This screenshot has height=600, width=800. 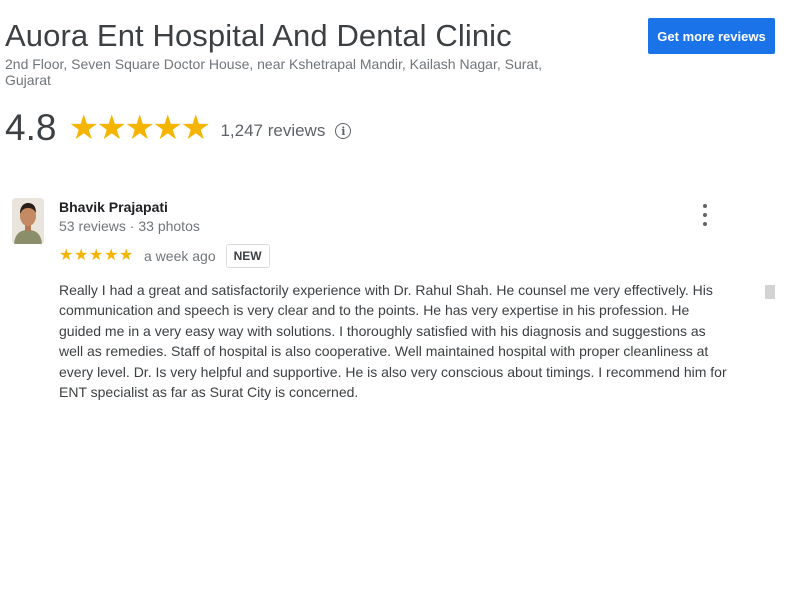 I want to click on review-rating-row: ★ ★ ★ ★ ★ a week ago NEW, so click(x=164, y=256).